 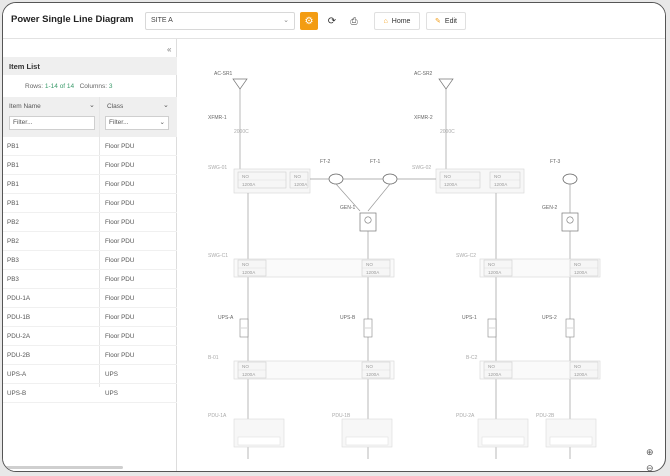 What do you see at coordinates (90, 298) in the screenshot?
I see `table-row: PDU-1A Floor PDU` at bounding box center [90, 298].